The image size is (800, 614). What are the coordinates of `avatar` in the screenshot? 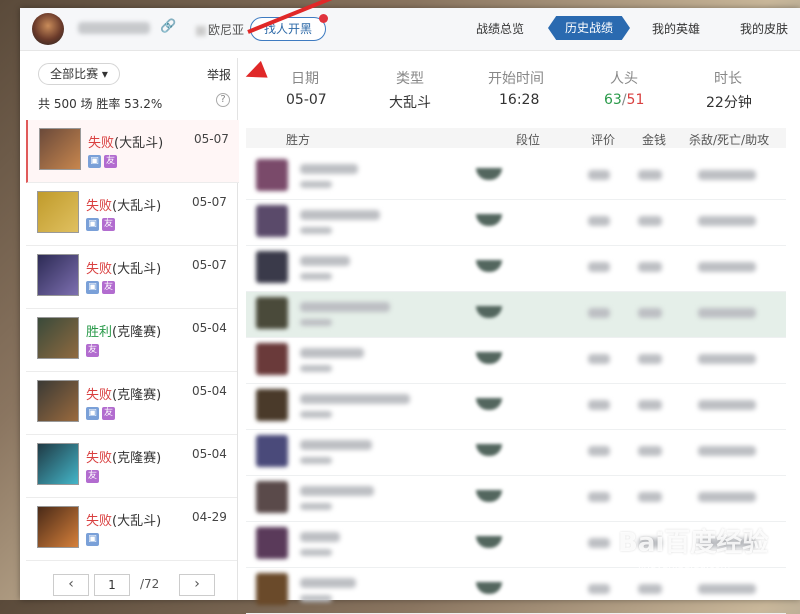 It's located at (48, 29).